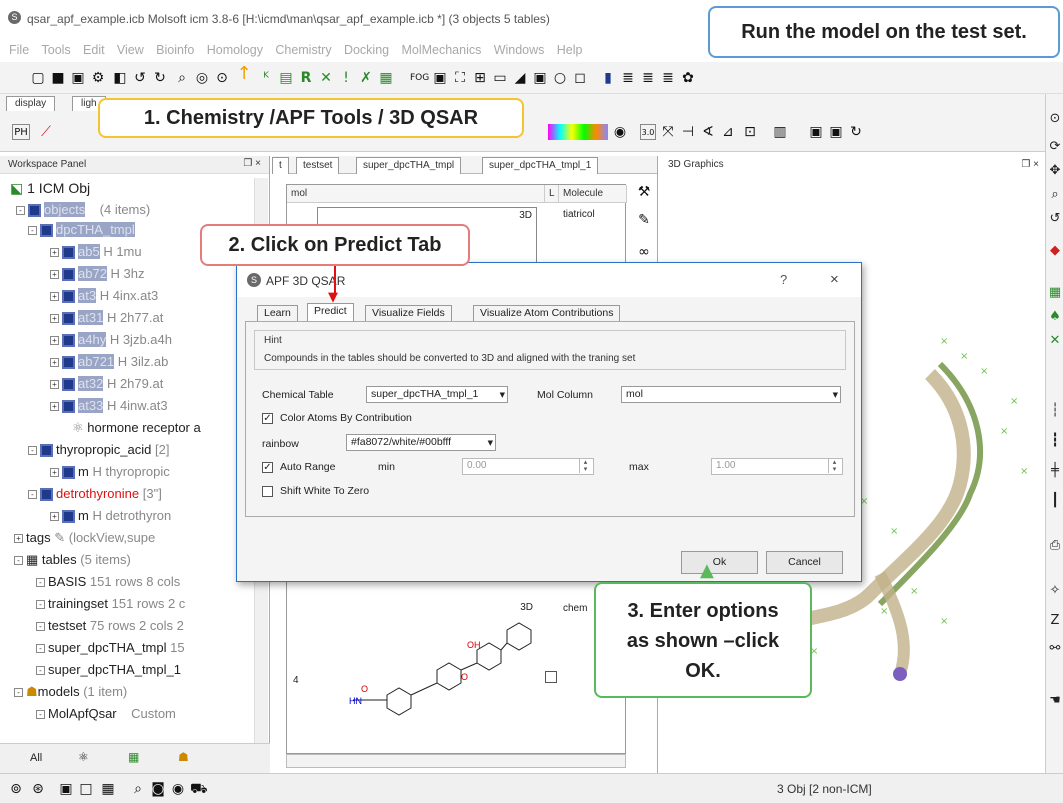 The image size is (1063, 803). What do you see at coordinates (318, 165) in the screenshot?
I see `tab-testset: testset` at bounding box center [318, 165].